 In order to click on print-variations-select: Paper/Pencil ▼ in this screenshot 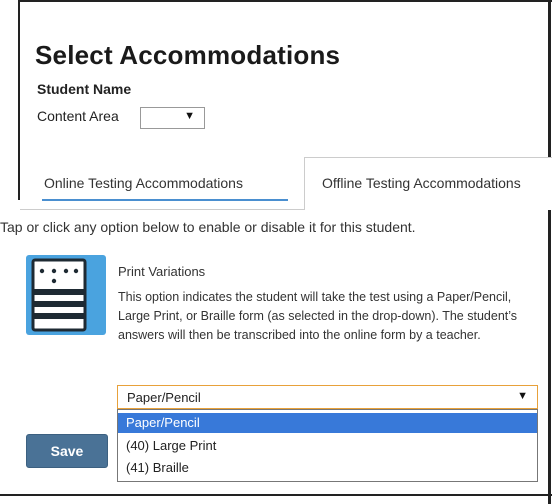, I will do `click(327, 397)`.